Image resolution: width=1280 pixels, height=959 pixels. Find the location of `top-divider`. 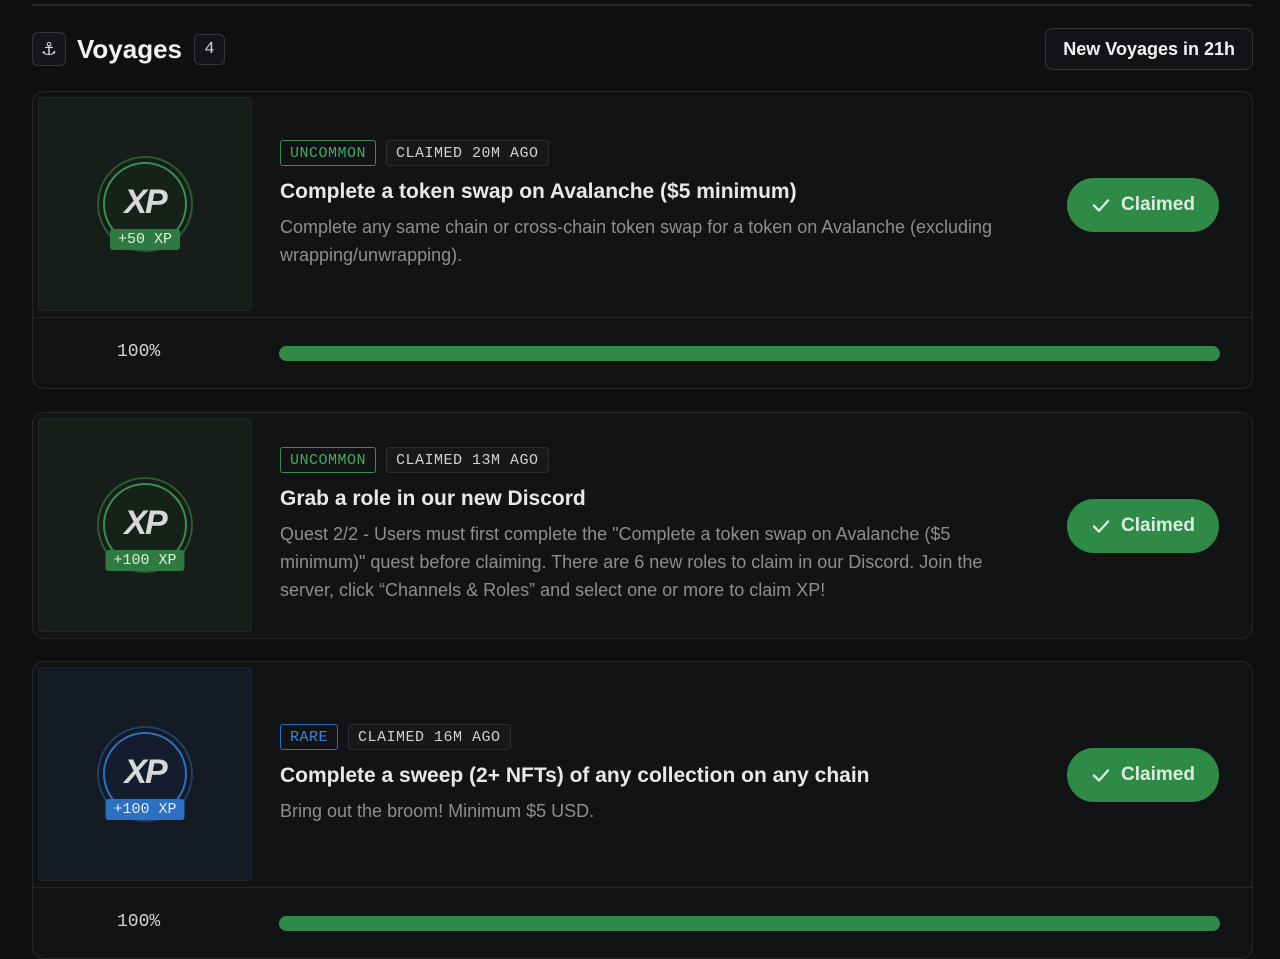

top-divider is located at coordinates (642, 5).